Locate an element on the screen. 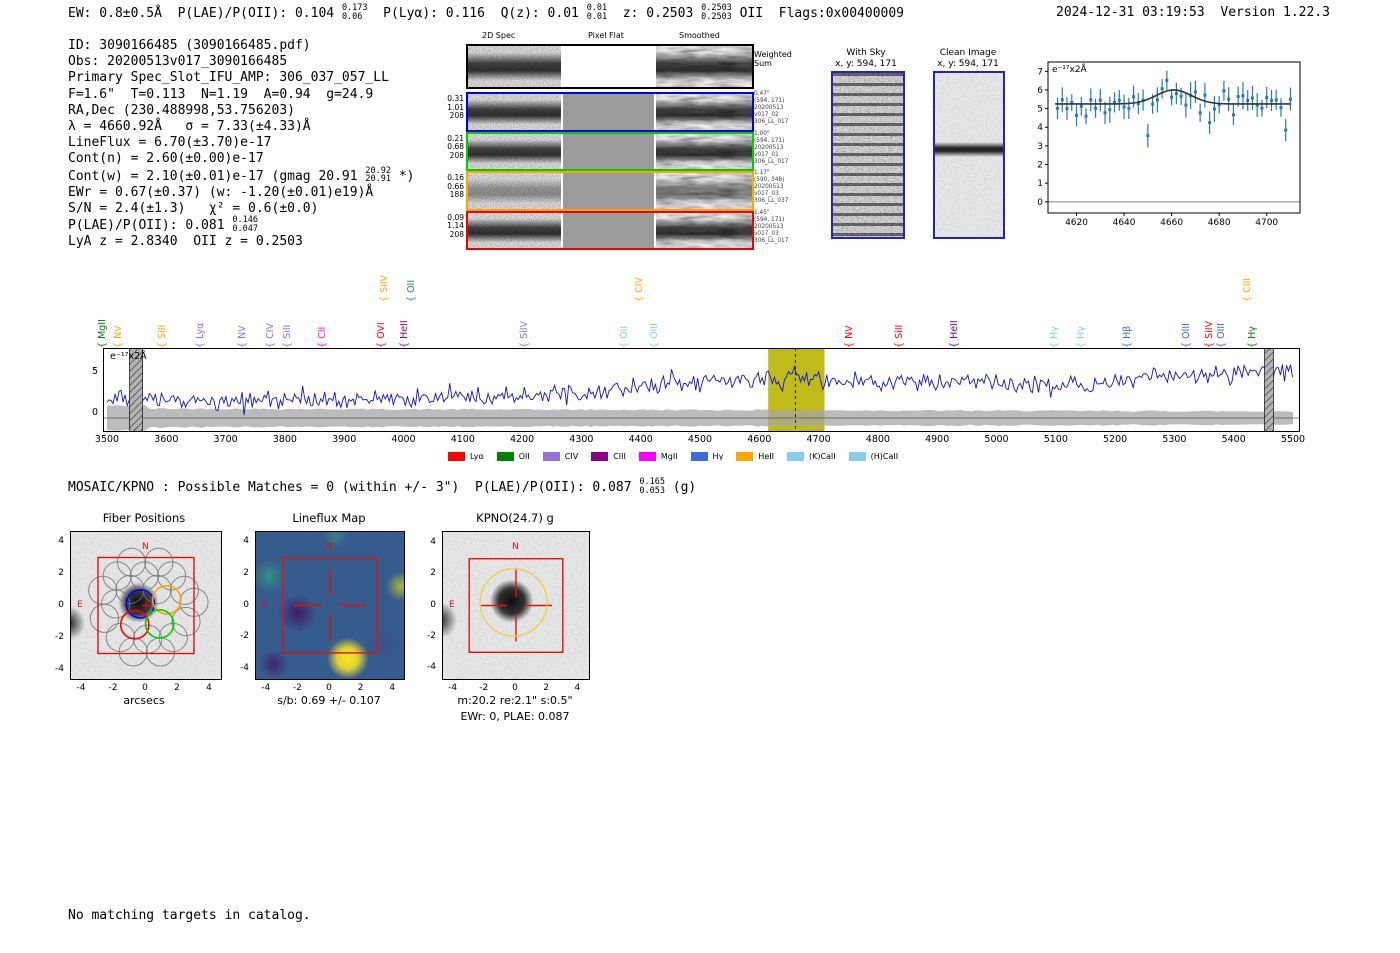  full-spectrum-plot is located at coordinates (701, 390).